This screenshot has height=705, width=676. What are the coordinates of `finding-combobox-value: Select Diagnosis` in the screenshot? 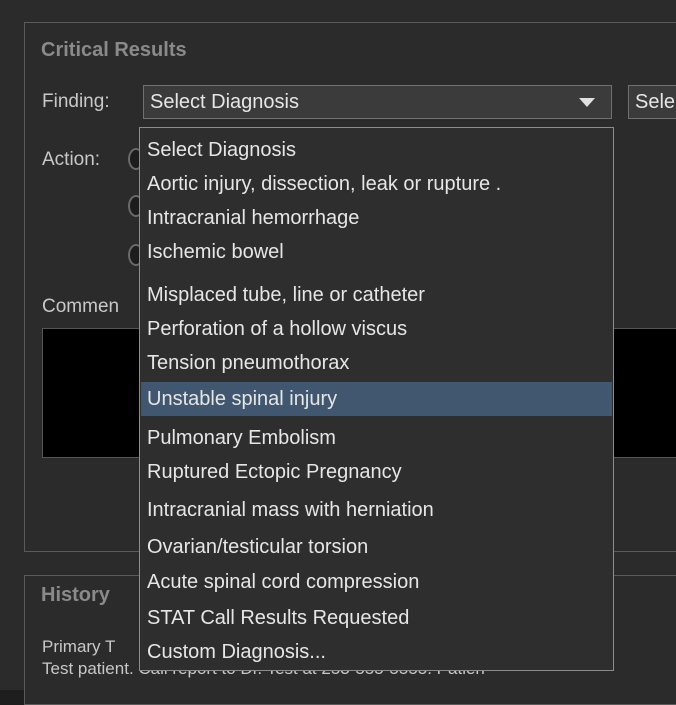 It's located at (224, 102).